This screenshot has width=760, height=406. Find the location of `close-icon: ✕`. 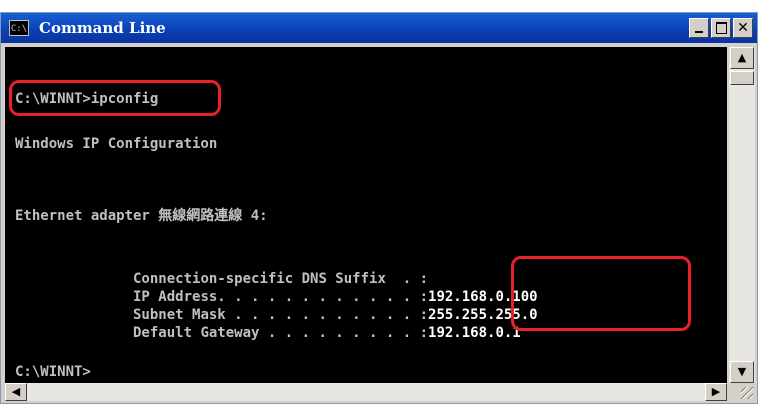

close-icon: ✕ is located at coordinates (743, 28).